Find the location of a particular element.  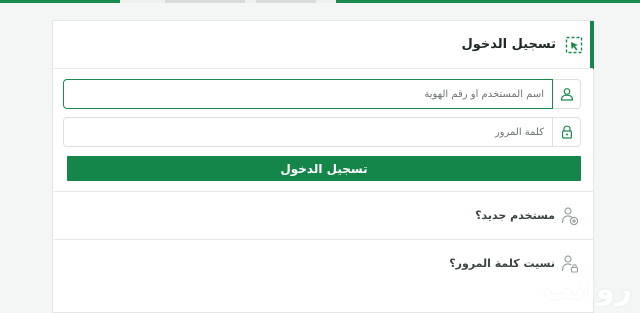

login-header: تسجيل الدخول is located at coordinates (323, 45).